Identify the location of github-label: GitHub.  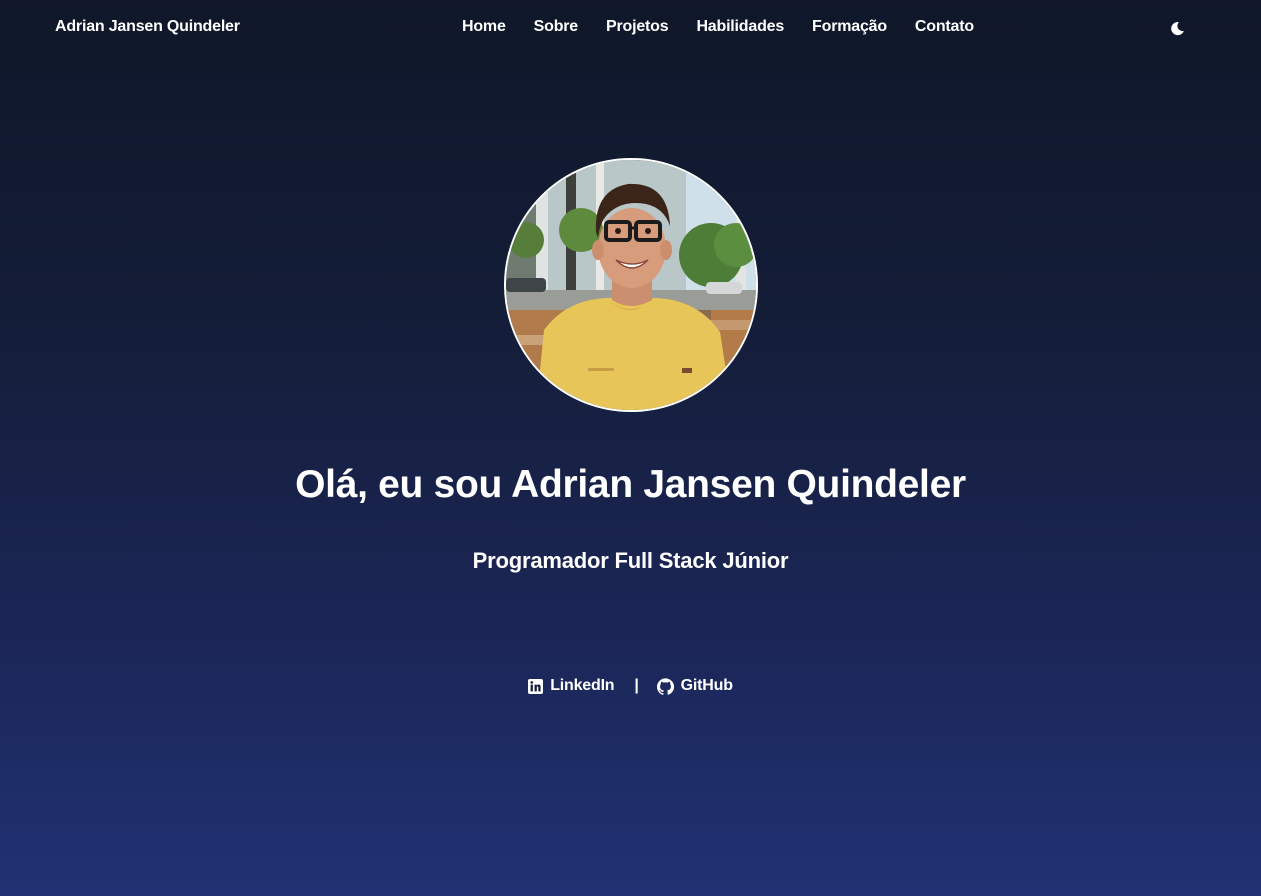
(706, 685).